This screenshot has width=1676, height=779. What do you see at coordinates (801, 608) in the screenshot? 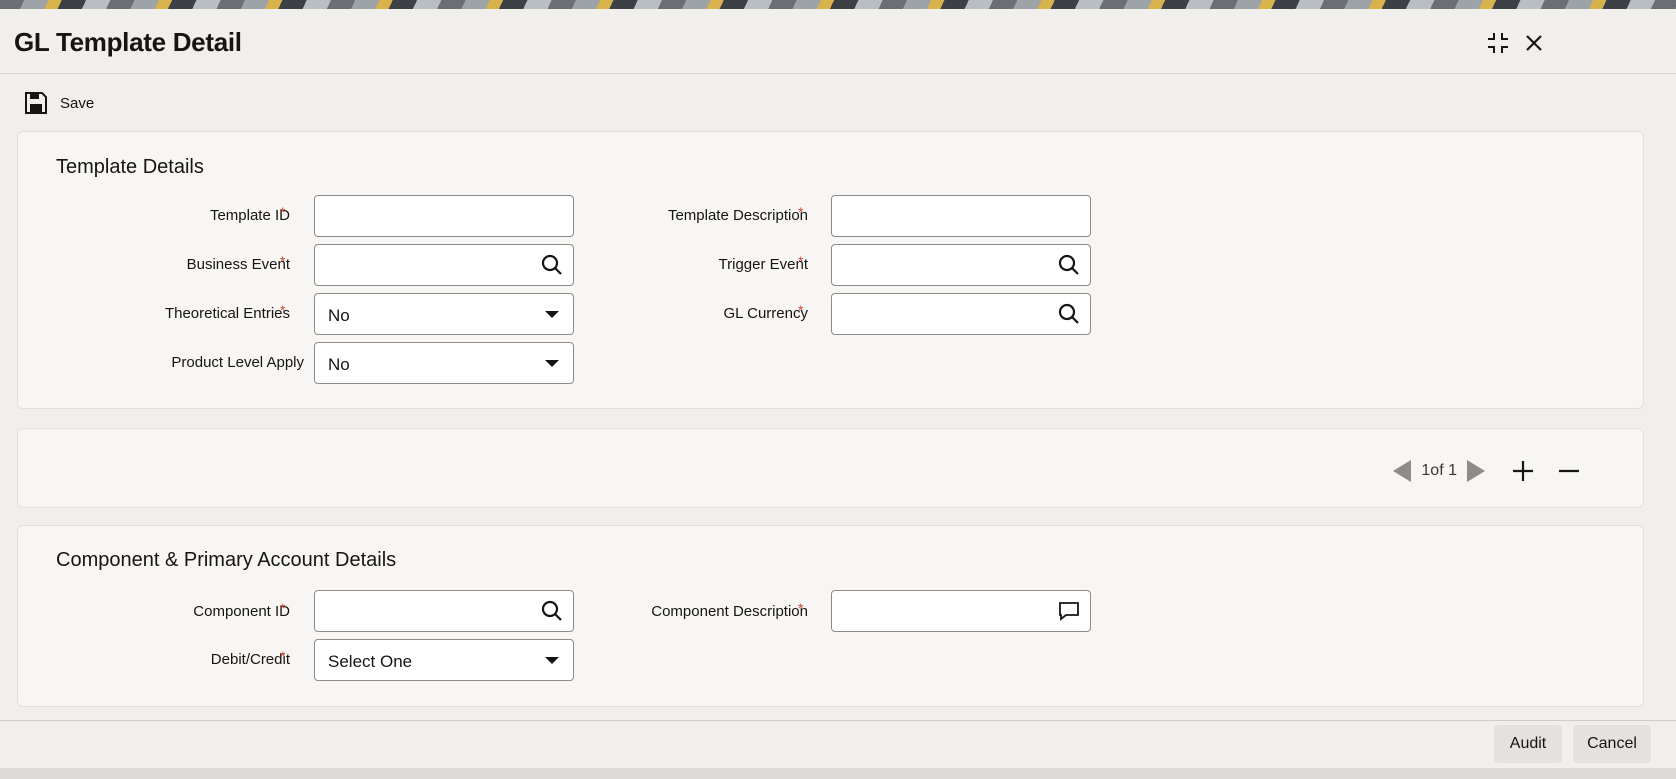
I see `component-description-required: *` at bounding box center [801, 608].